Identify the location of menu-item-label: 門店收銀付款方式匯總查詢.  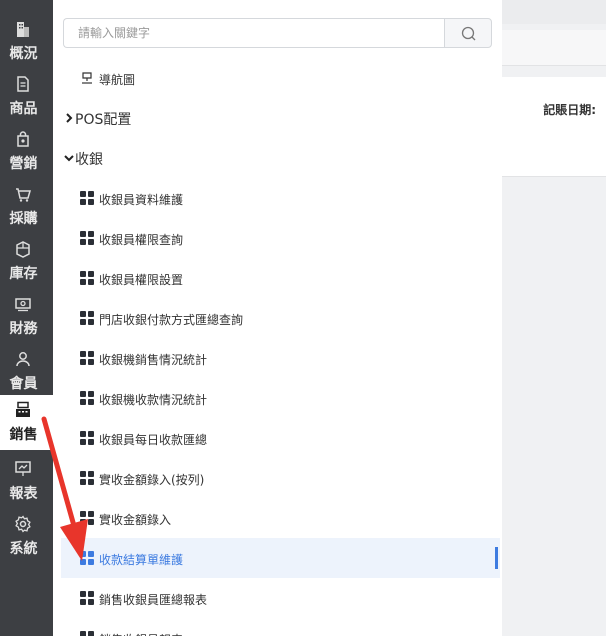
(171, 320).